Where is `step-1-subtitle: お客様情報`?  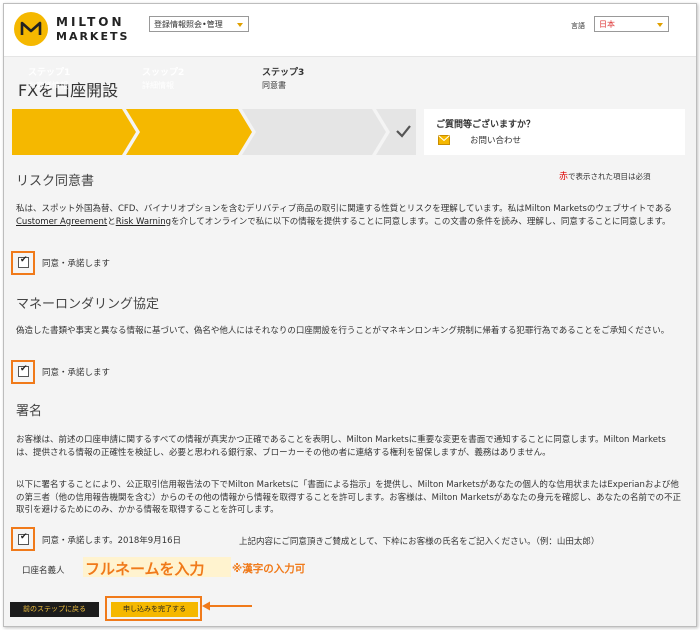 step-1-subtitle: お客様情報 is located at coordinates (48, 85).